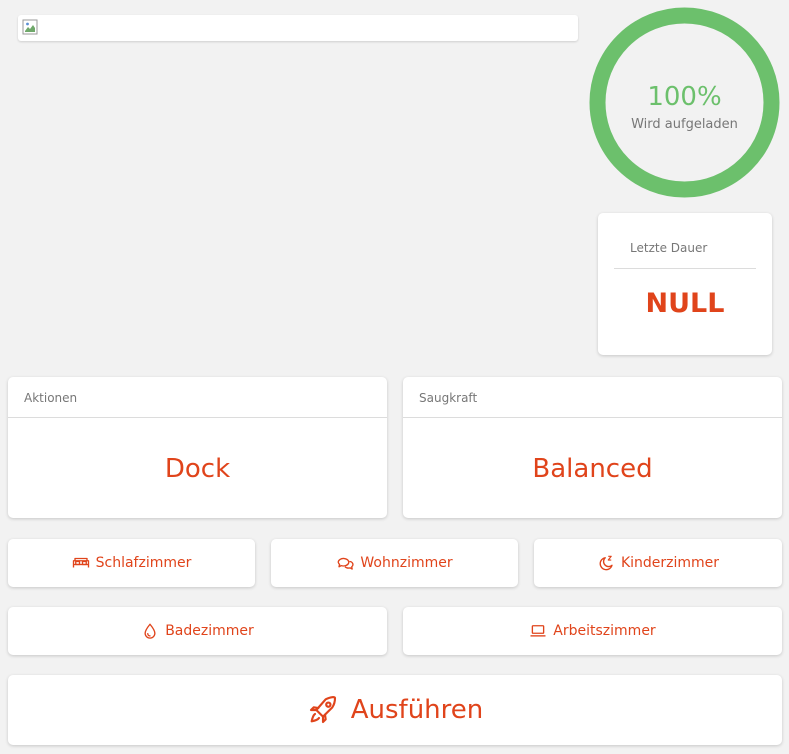  I want to click on water-drop-icon, so click(150, 631).